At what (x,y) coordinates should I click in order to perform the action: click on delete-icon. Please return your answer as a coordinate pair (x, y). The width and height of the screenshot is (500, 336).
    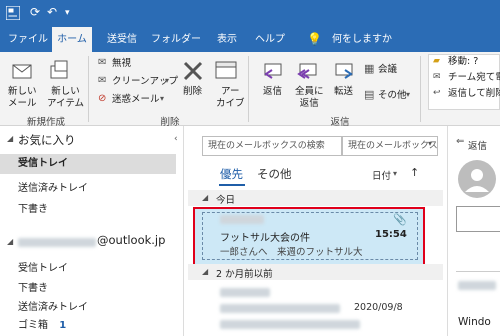
    Looking at the image, I should click on (193, 71).